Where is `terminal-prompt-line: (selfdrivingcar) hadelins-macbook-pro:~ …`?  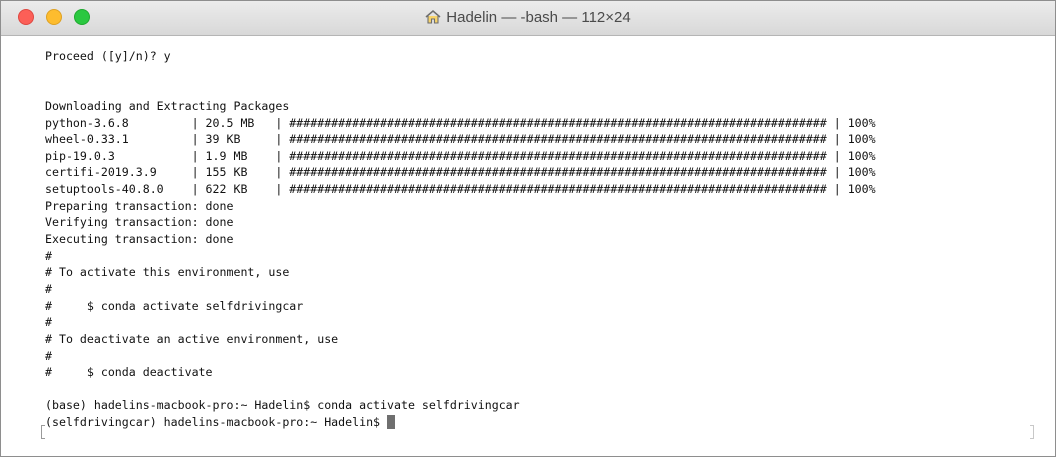 terminal-prompt-line: (selfdrivingcar) hadelins-macbook-pro:~ … is located at coordinates (545, 422).